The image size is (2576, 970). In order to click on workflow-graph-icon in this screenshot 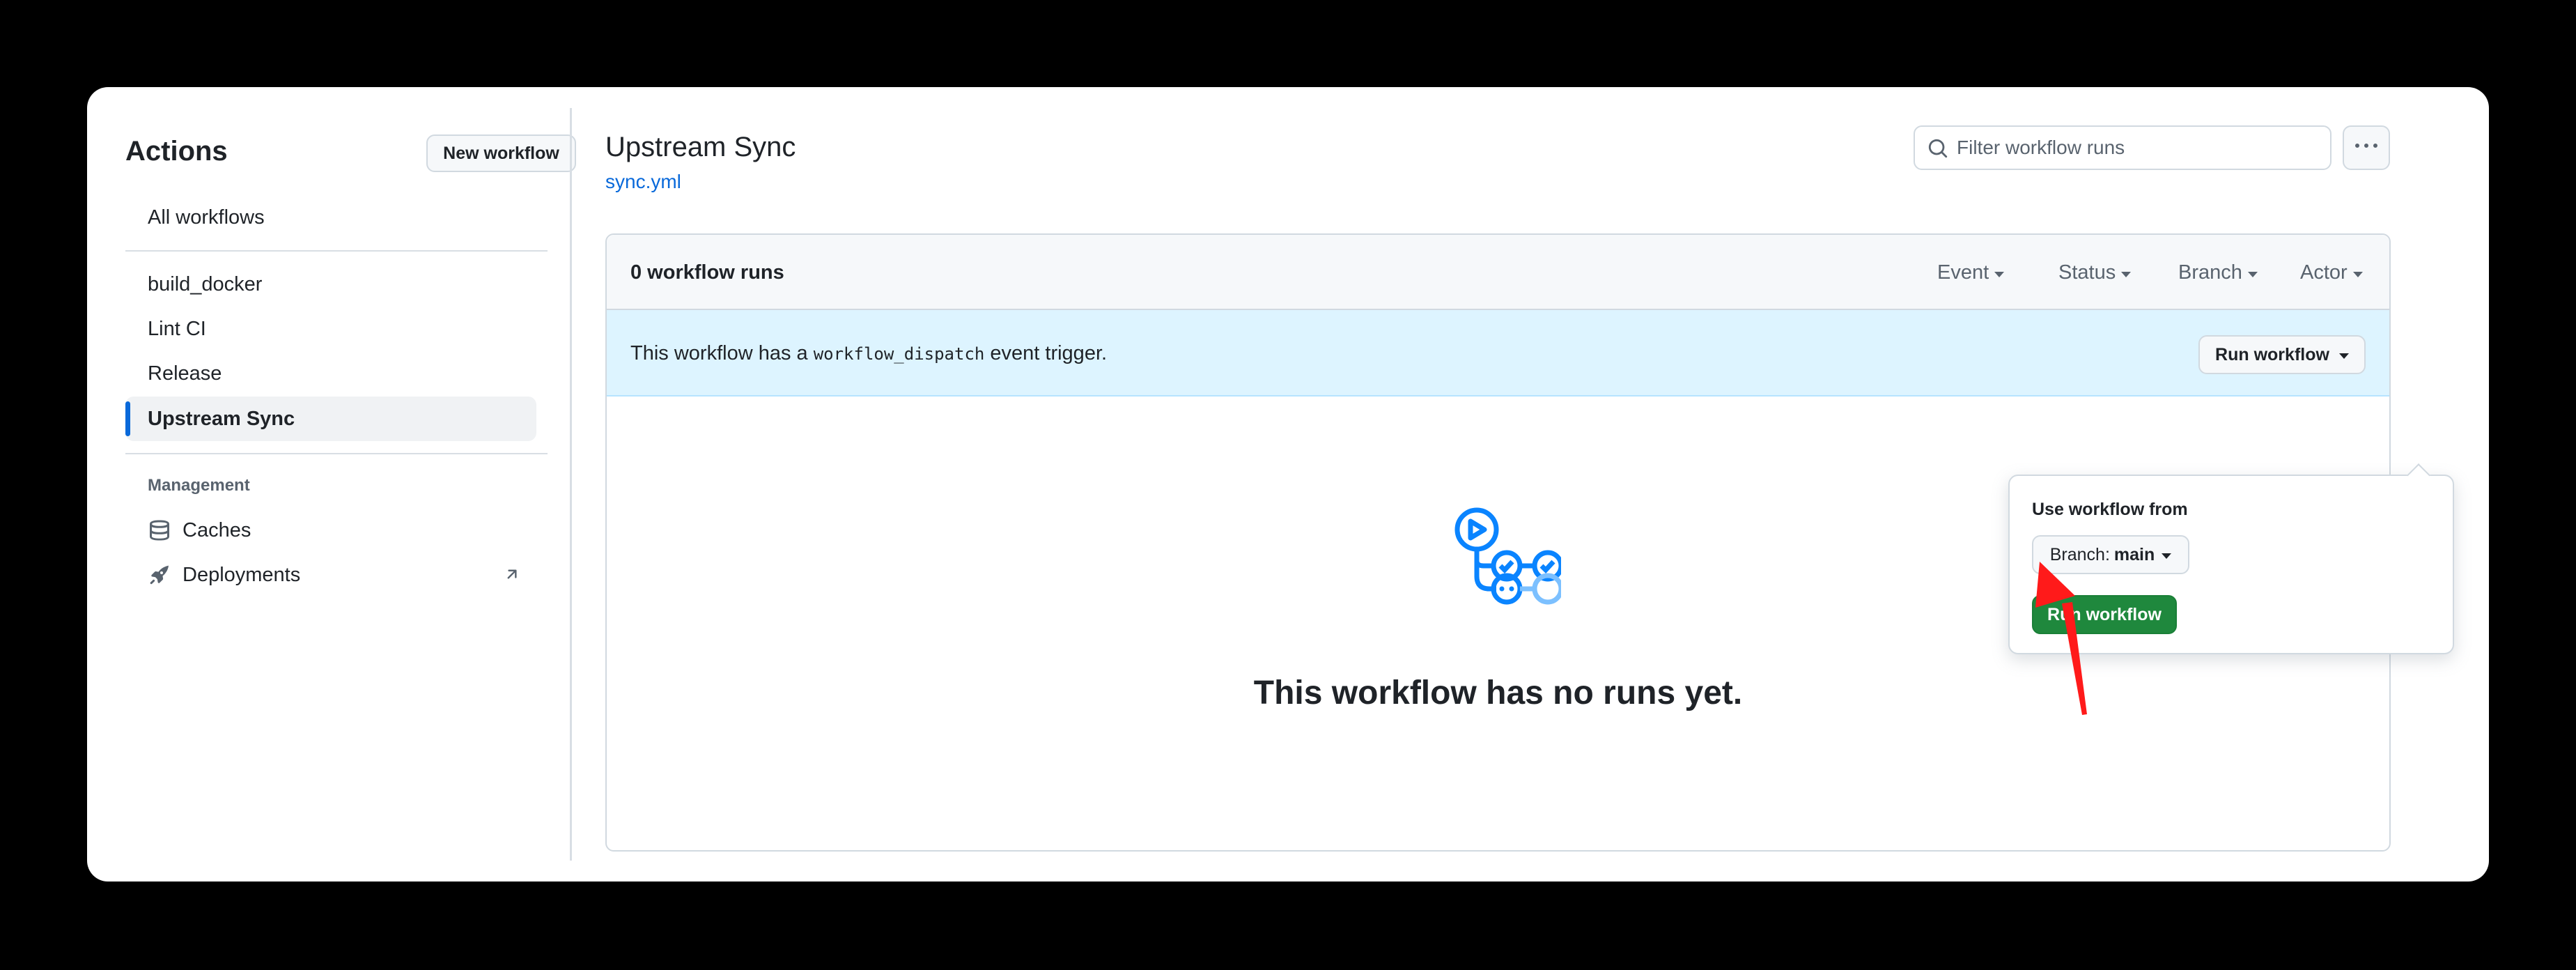, I will do `click(1503, 559)`.